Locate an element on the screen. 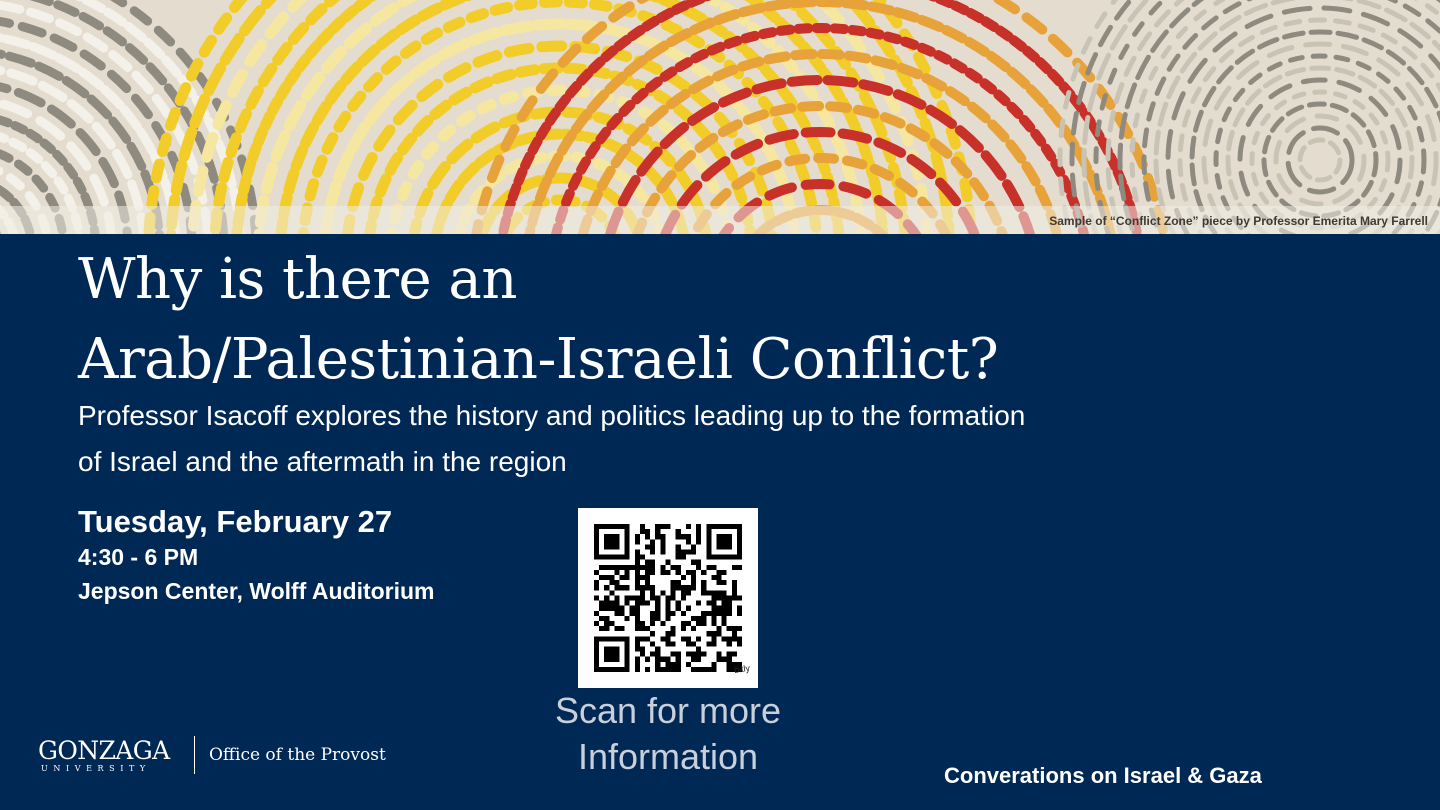 Image resolution: width=1440 pixels, height=810 pixels. qr-caption-line-1: Scan for more is located at coordinates (668, 710).